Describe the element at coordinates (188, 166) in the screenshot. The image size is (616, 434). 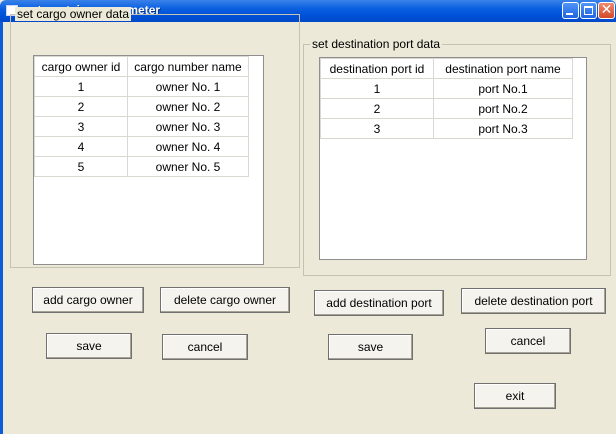
I see `table-cell: owner No. 5` at that location.